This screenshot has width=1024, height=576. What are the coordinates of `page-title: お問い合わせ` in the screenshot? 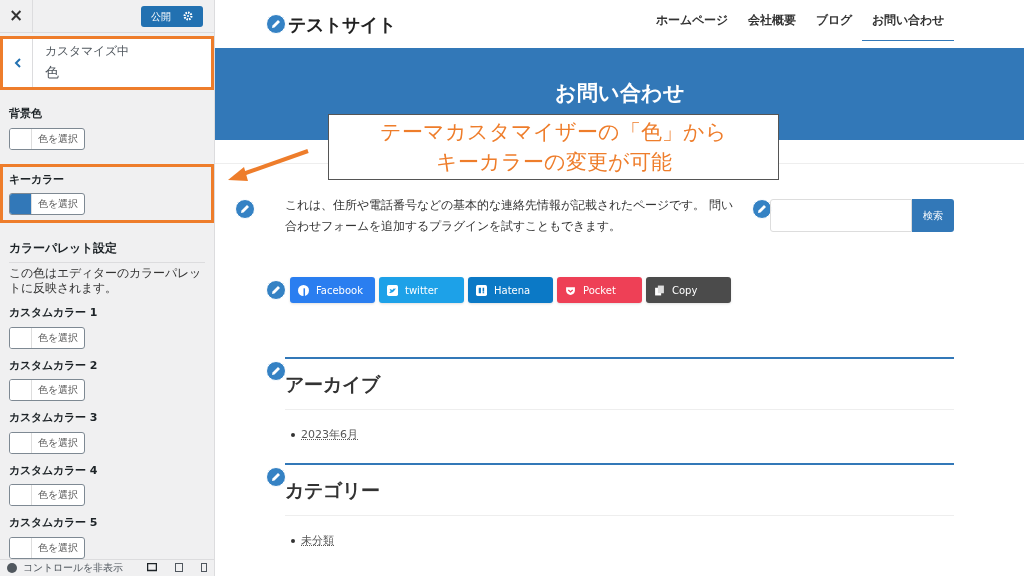 It's located at (619, 94).